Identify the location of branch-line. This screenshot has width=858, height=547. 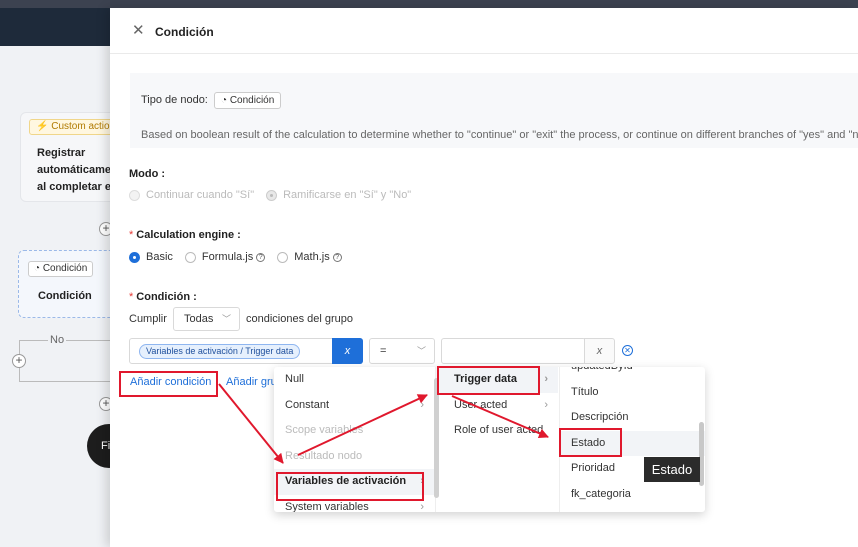
(64, 361).